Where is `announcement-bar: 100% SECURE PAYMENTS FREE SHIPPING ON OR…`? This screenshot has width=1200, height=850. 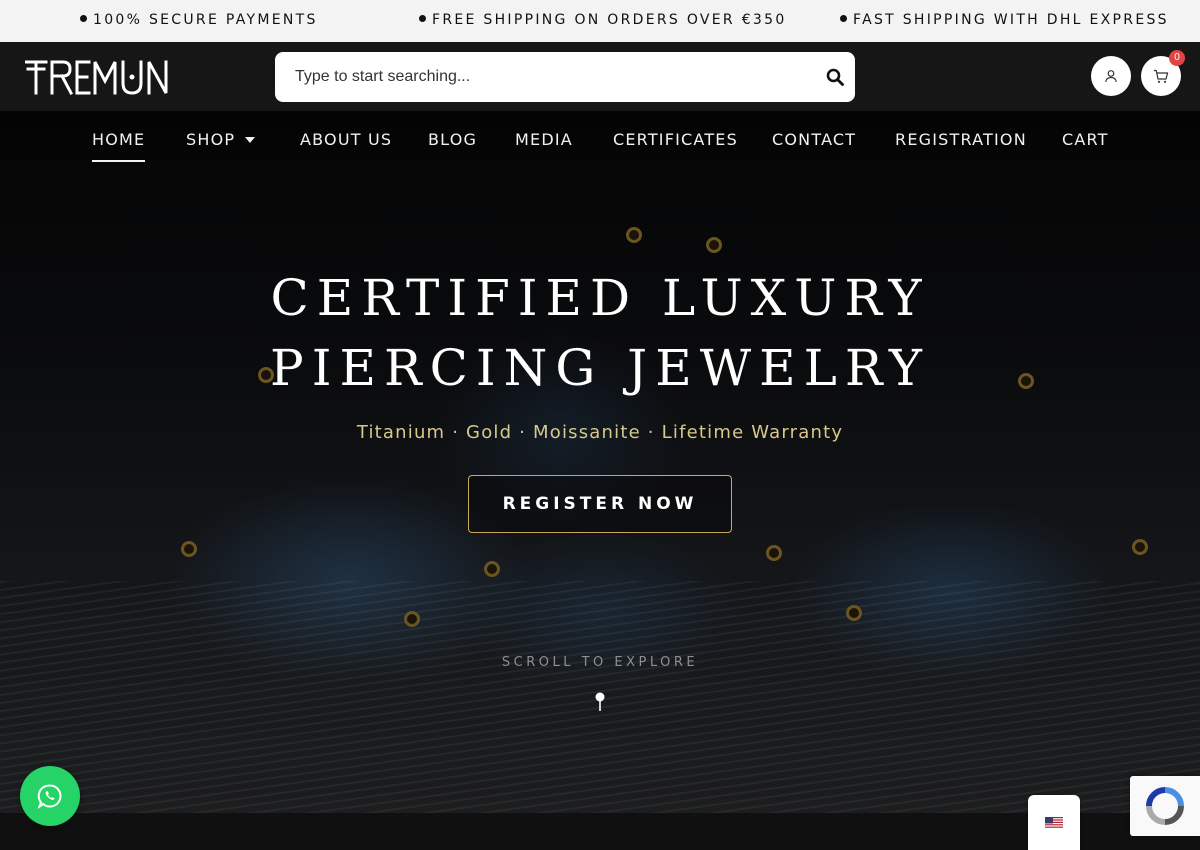 announcement-bar: 100% SECURE PAYMENTS FREE SHIPPING ON OR… is located at coordinates (600, 21).